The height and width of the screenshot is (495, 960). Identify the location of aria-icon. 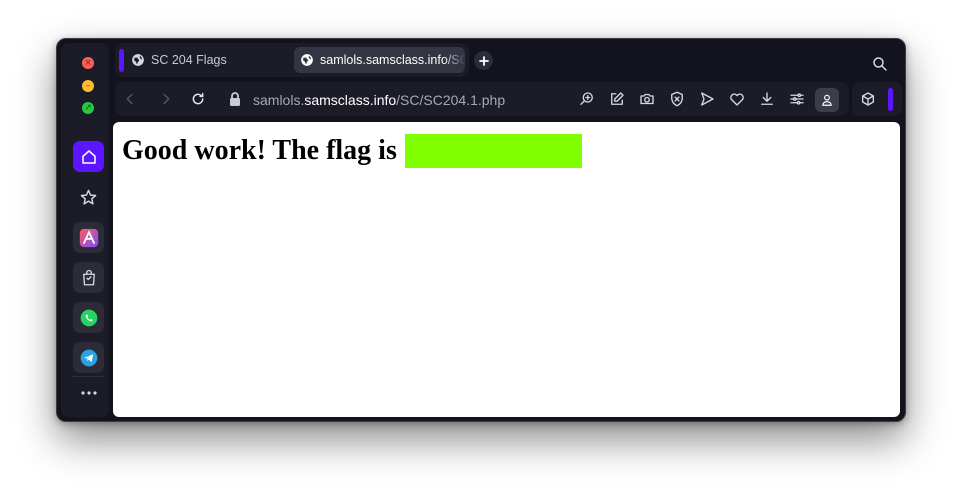
(88, 237).